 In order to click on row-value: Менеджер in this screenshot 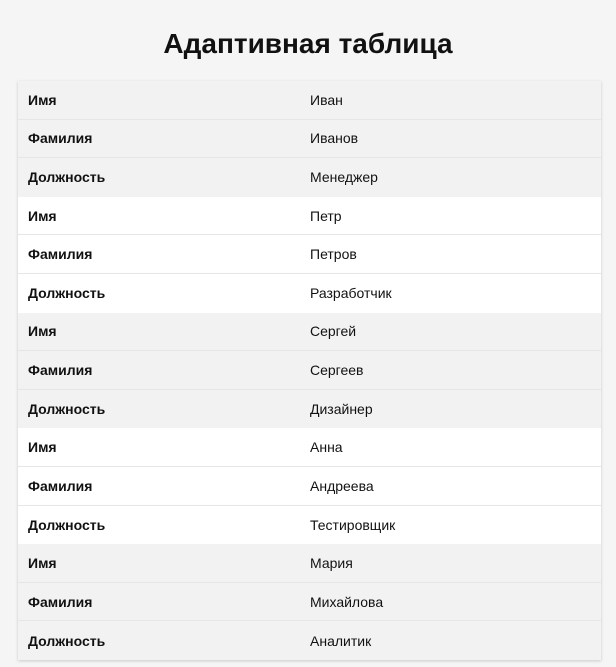, I will do `click(344, 177)`.